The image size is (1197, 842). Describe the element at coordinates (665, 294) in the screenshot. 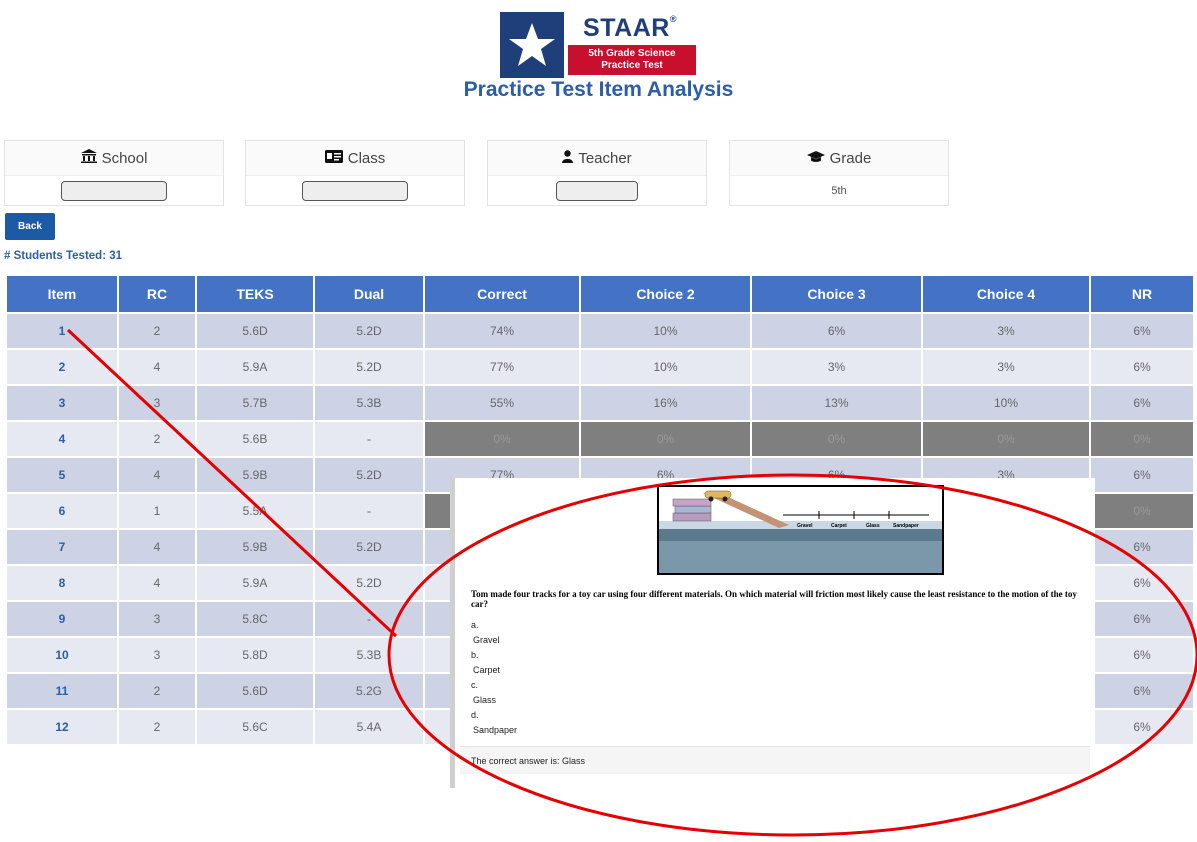

I see `col-header-choice-2: Choice 2` at that location.